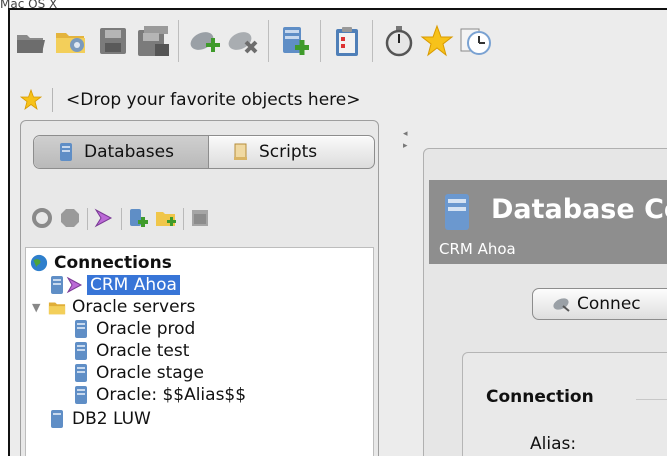 The width and height of the screenshot is (667, 456). Describe the element at coordinates (243, 41) in the screenshot. I see `disconnect-plug-icon` at that location.